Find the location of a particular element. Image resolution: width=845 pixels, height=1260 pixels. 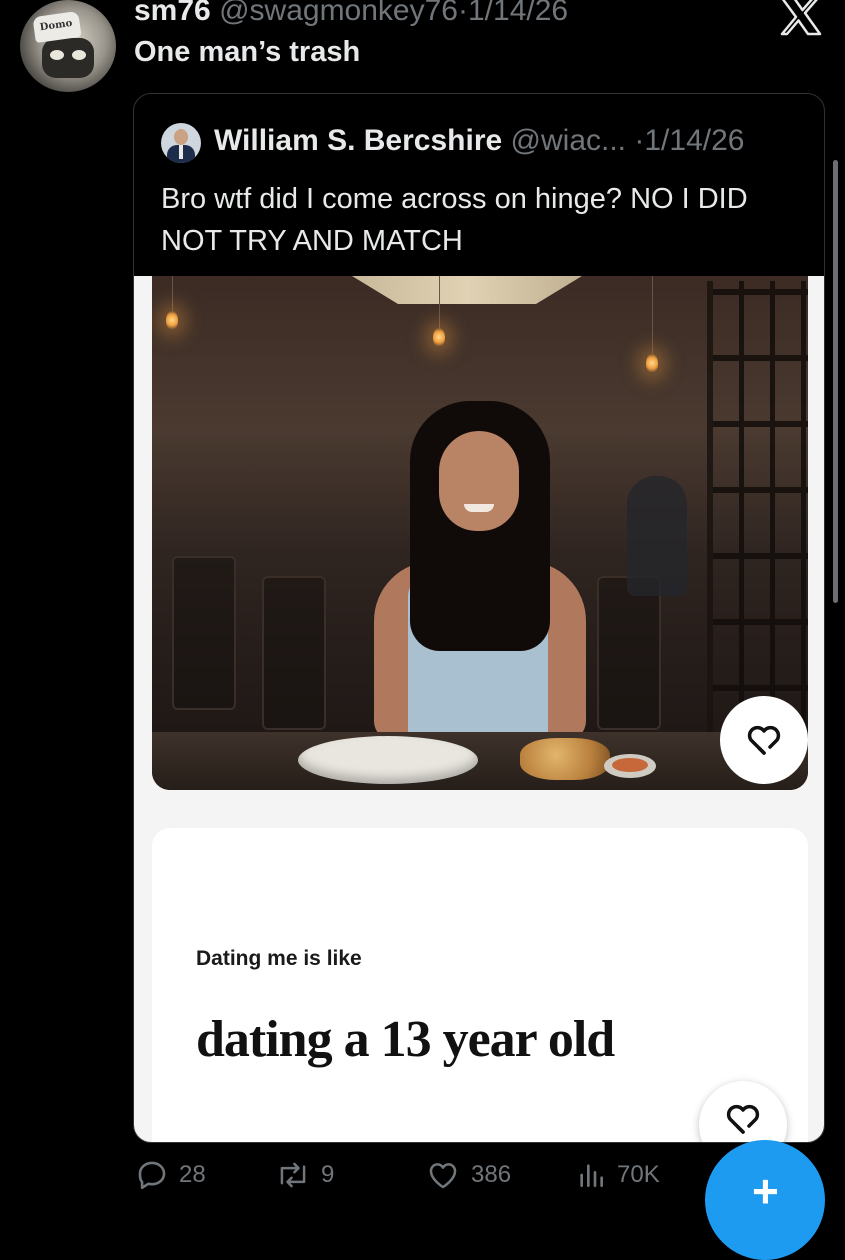

quoted-author-handle: @wiac... ·1/14/26 is located at coordinates (628, 140).